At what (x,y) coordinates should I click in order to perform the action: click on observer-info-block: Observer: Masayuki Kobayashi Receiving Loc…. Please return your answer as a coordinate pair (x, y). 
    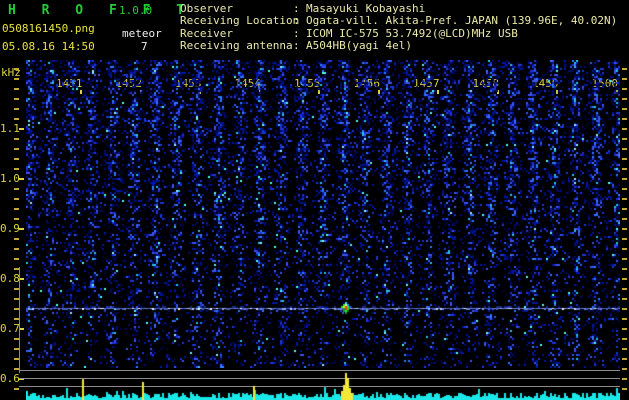
    Looking at the image, I should click on (399, 27).